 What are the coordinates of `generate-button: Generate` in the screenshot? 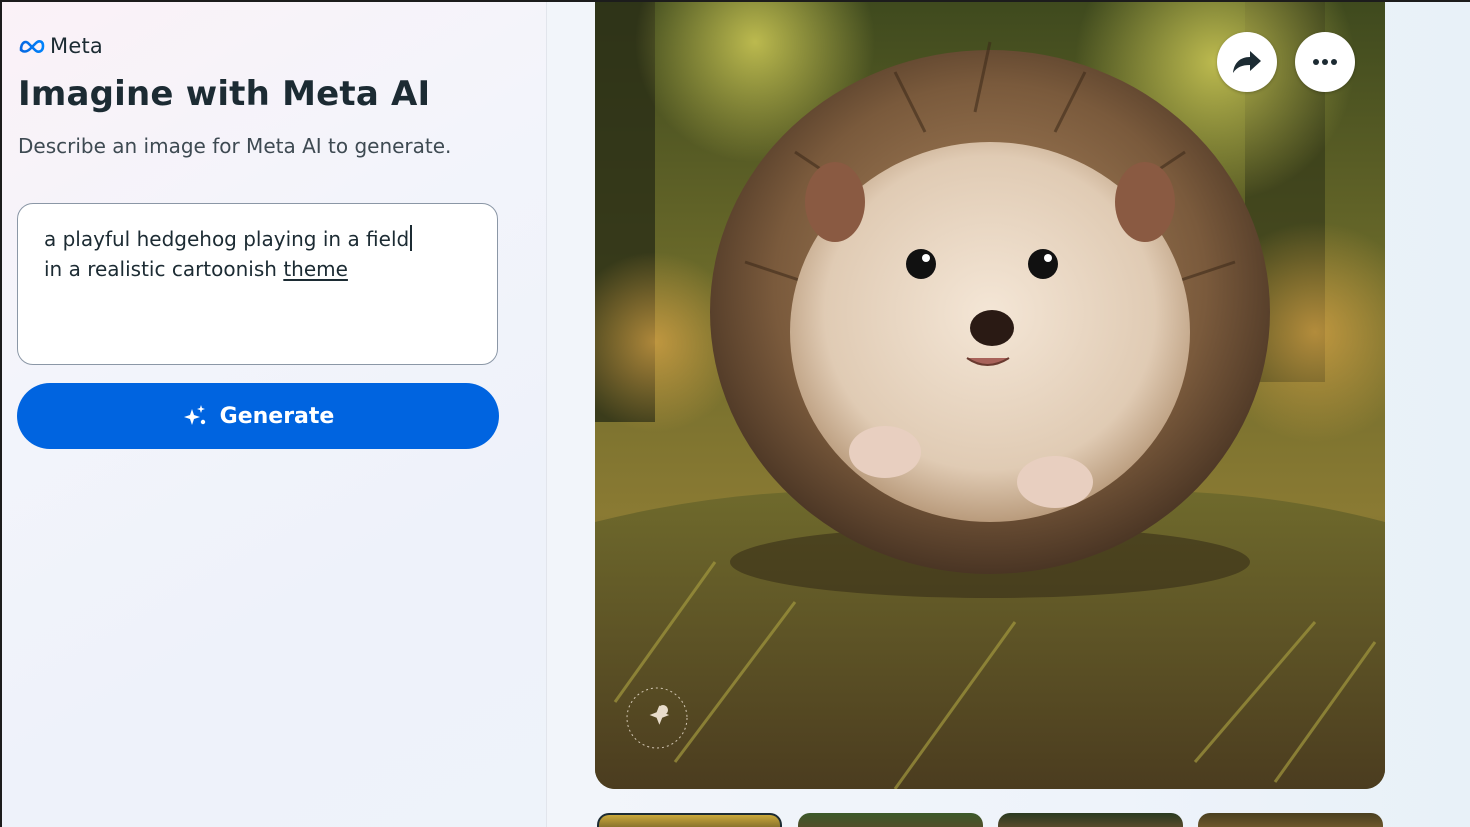 It's located at (258, 416).